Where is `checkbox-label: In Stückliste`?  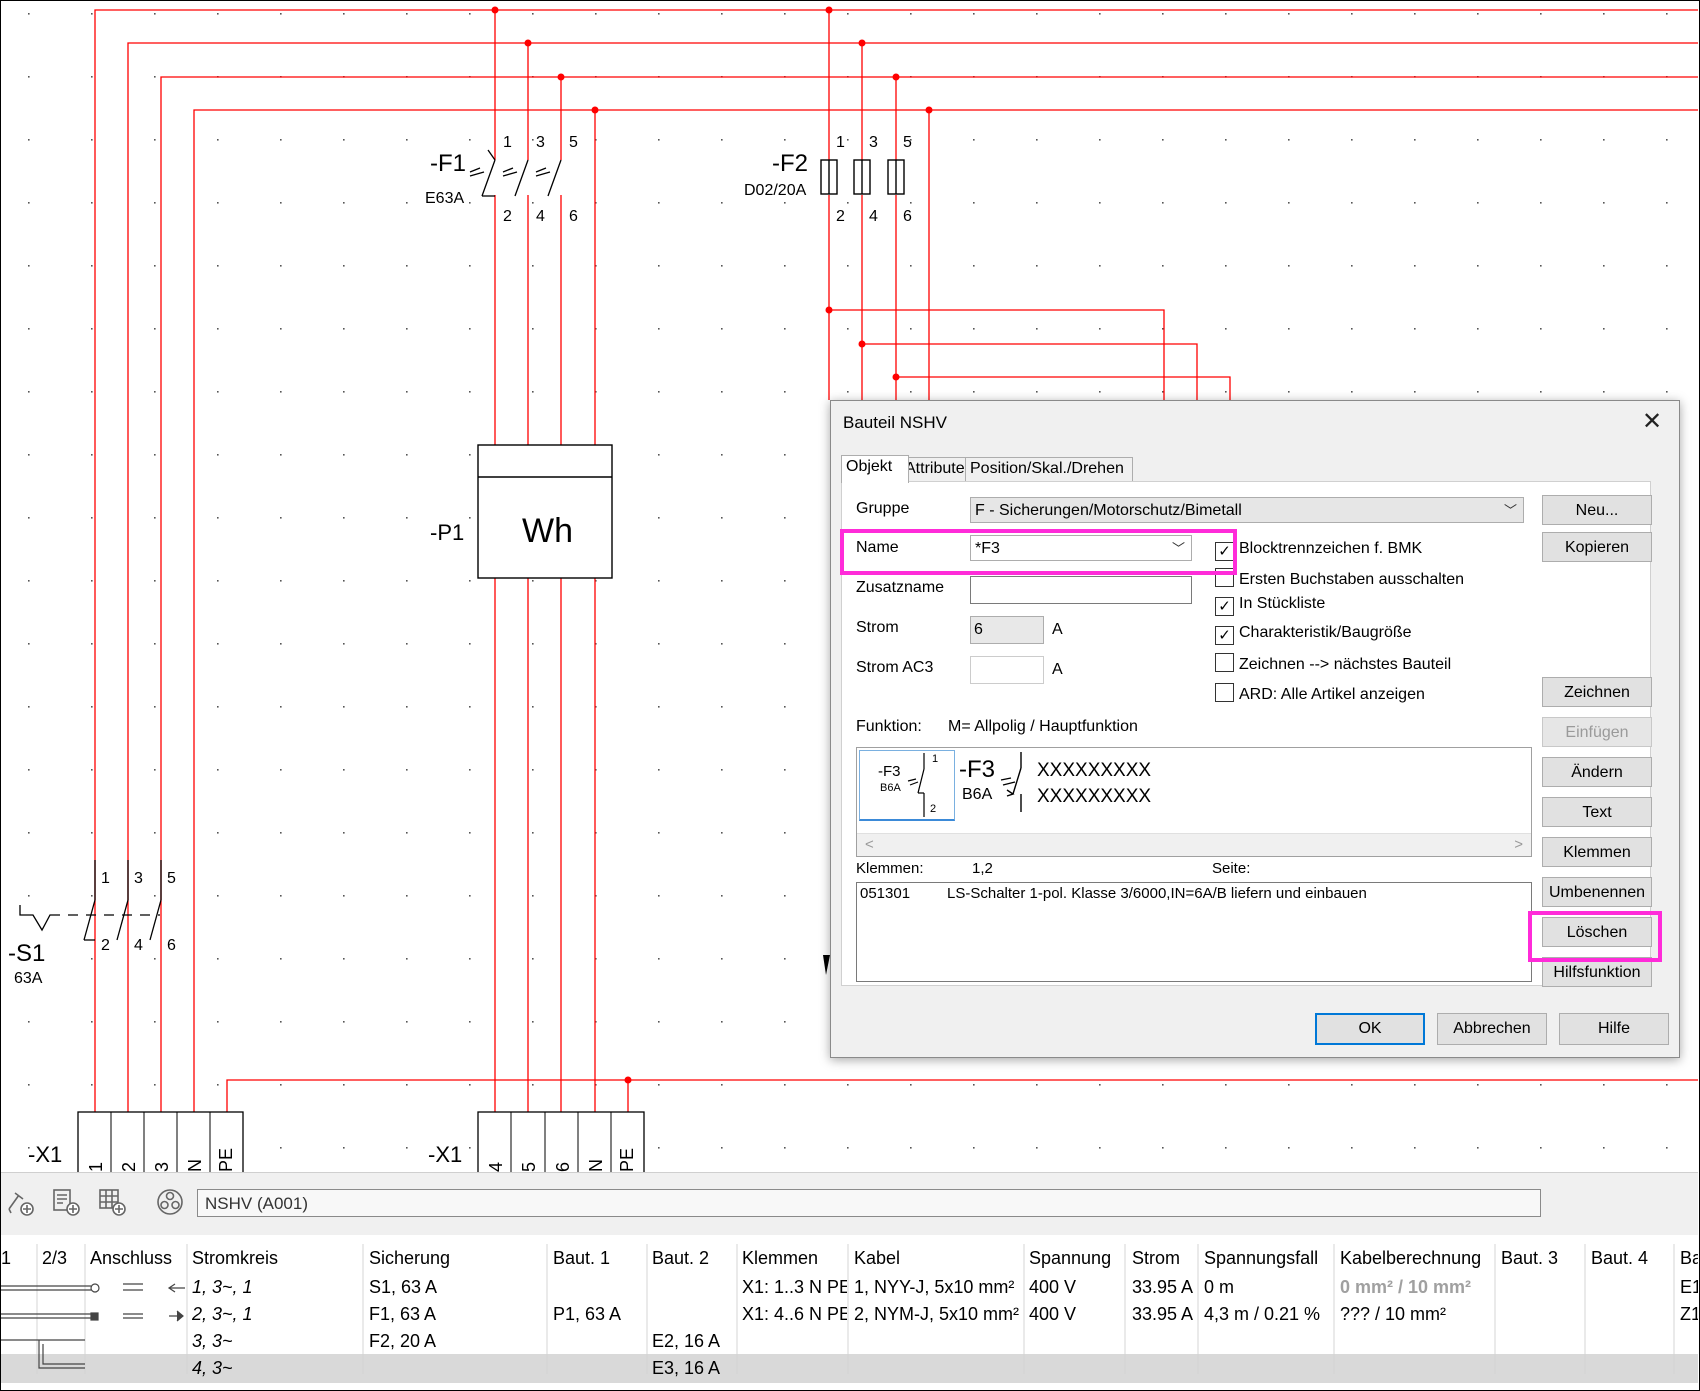
checkbox-label: In Stückliste is located at coordinates (1282, 603).